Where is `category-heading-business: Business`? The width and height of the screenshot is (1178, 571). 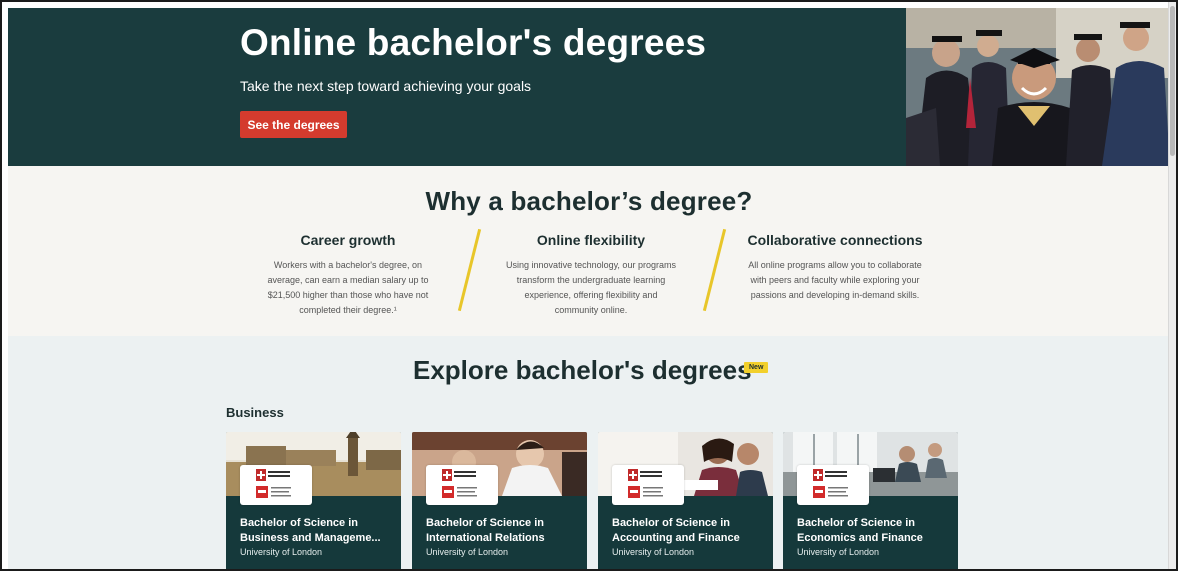
category-heading-business: Business is located at coordinates (255, 412).